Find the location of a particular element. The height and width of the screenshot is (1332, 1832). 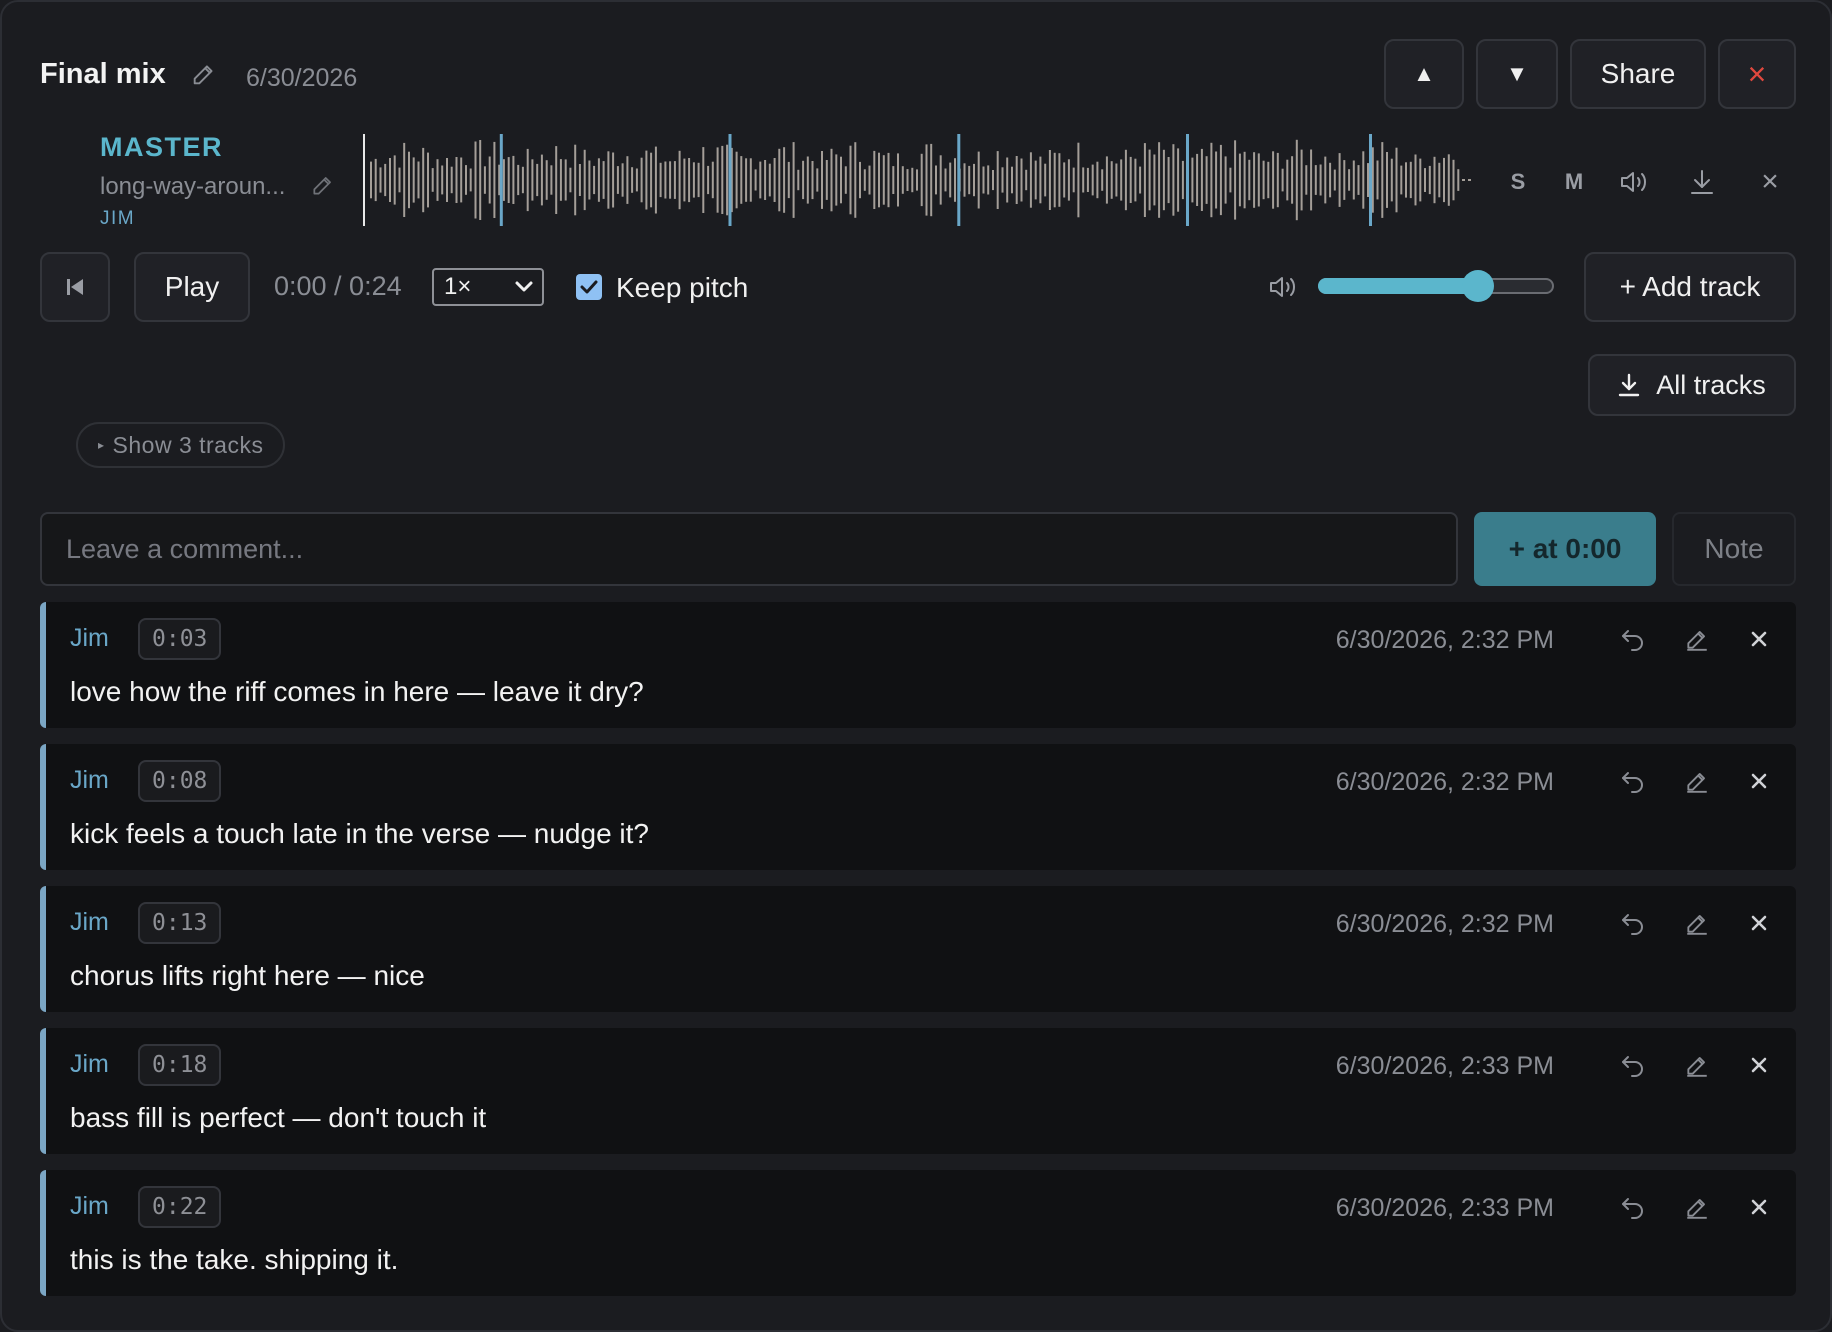

comment-date: 6/30/2026, 2:33 PM is located at coordinates (1444, 1066).